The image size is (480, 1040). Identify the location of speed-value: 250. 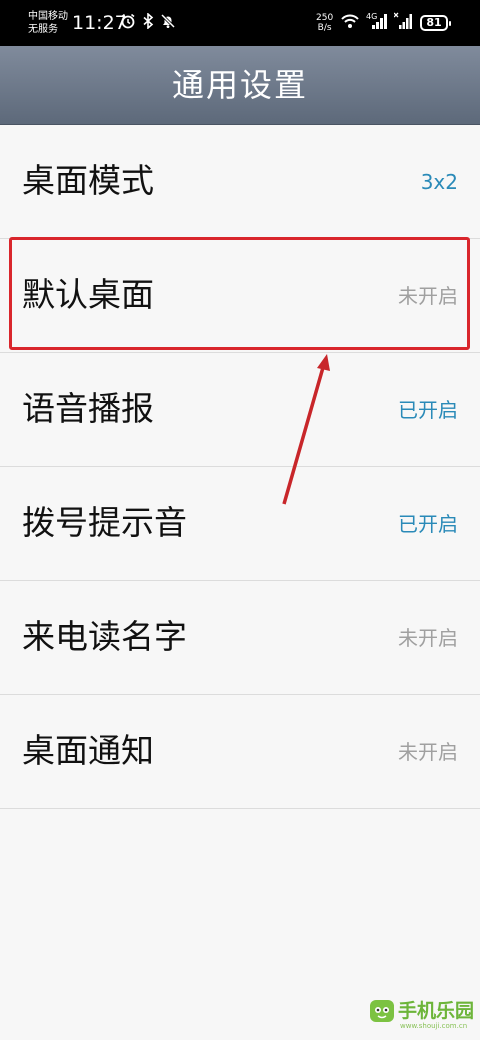
(325, 18).